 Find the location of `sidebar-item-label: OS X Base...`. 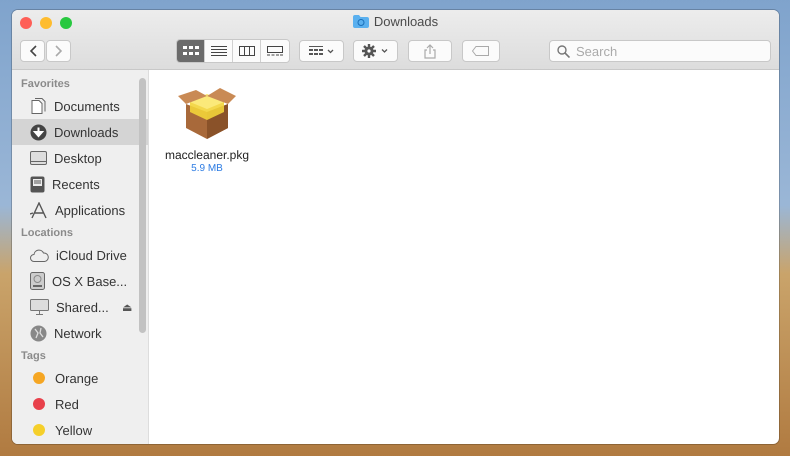

sidebar-item-label: OS X Base... is located at coordinates (90, 281).